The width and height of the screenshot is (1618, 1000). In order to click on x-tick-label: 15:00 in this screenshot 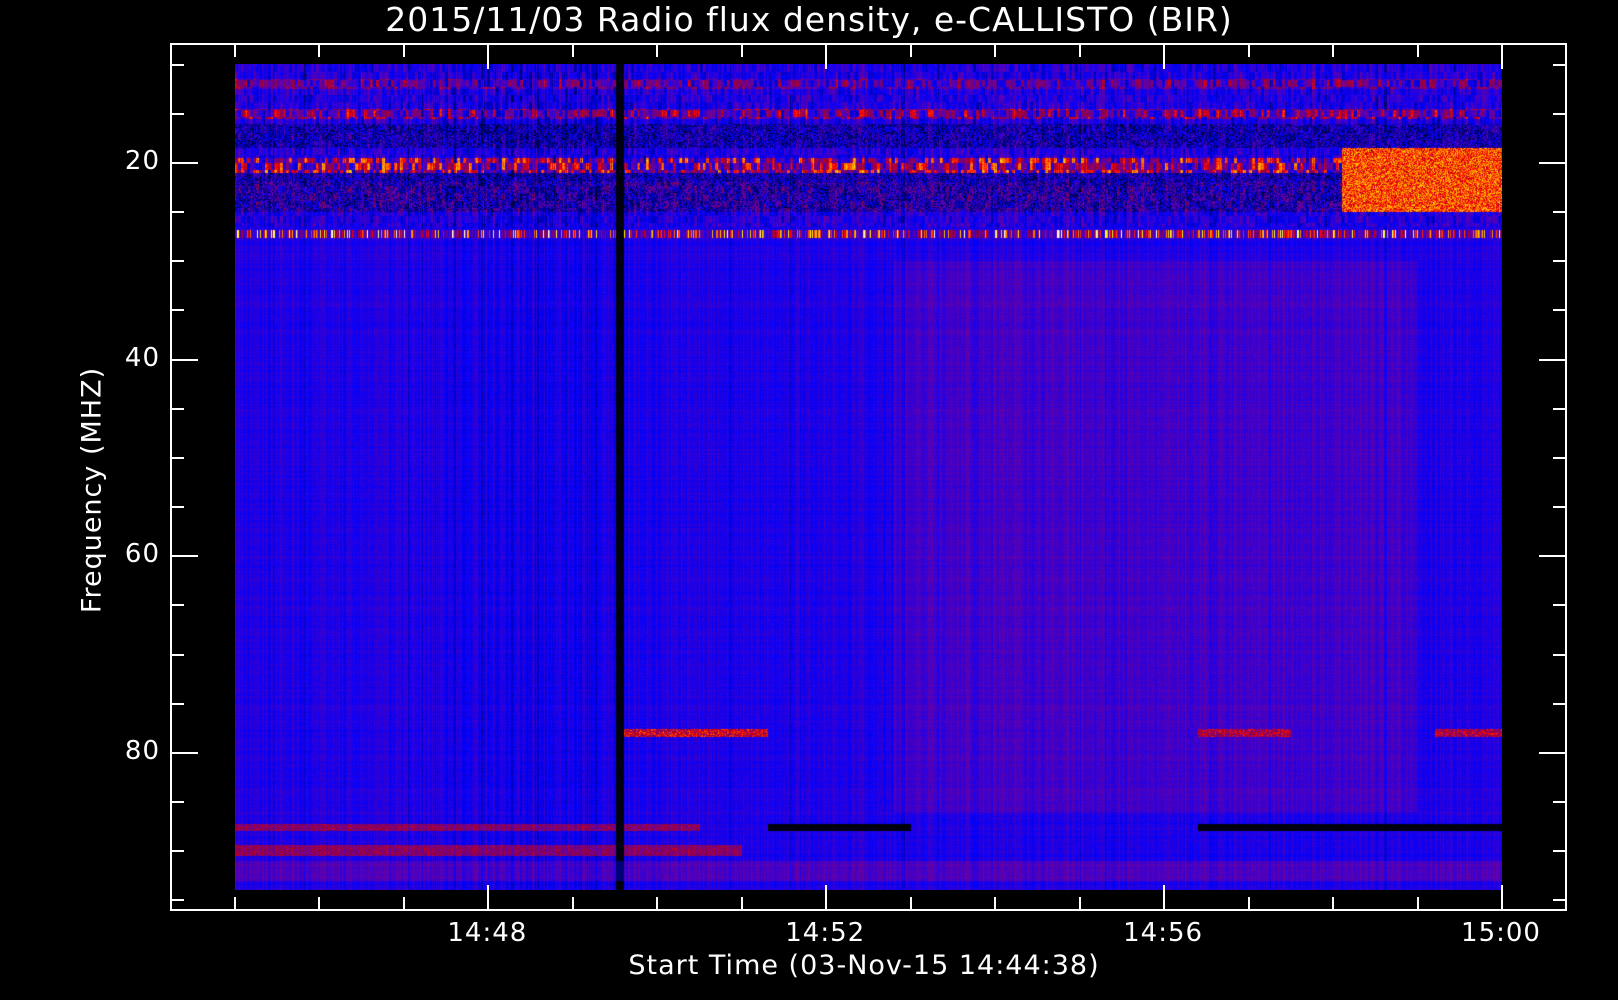, I will do `click(1501, 933)`.